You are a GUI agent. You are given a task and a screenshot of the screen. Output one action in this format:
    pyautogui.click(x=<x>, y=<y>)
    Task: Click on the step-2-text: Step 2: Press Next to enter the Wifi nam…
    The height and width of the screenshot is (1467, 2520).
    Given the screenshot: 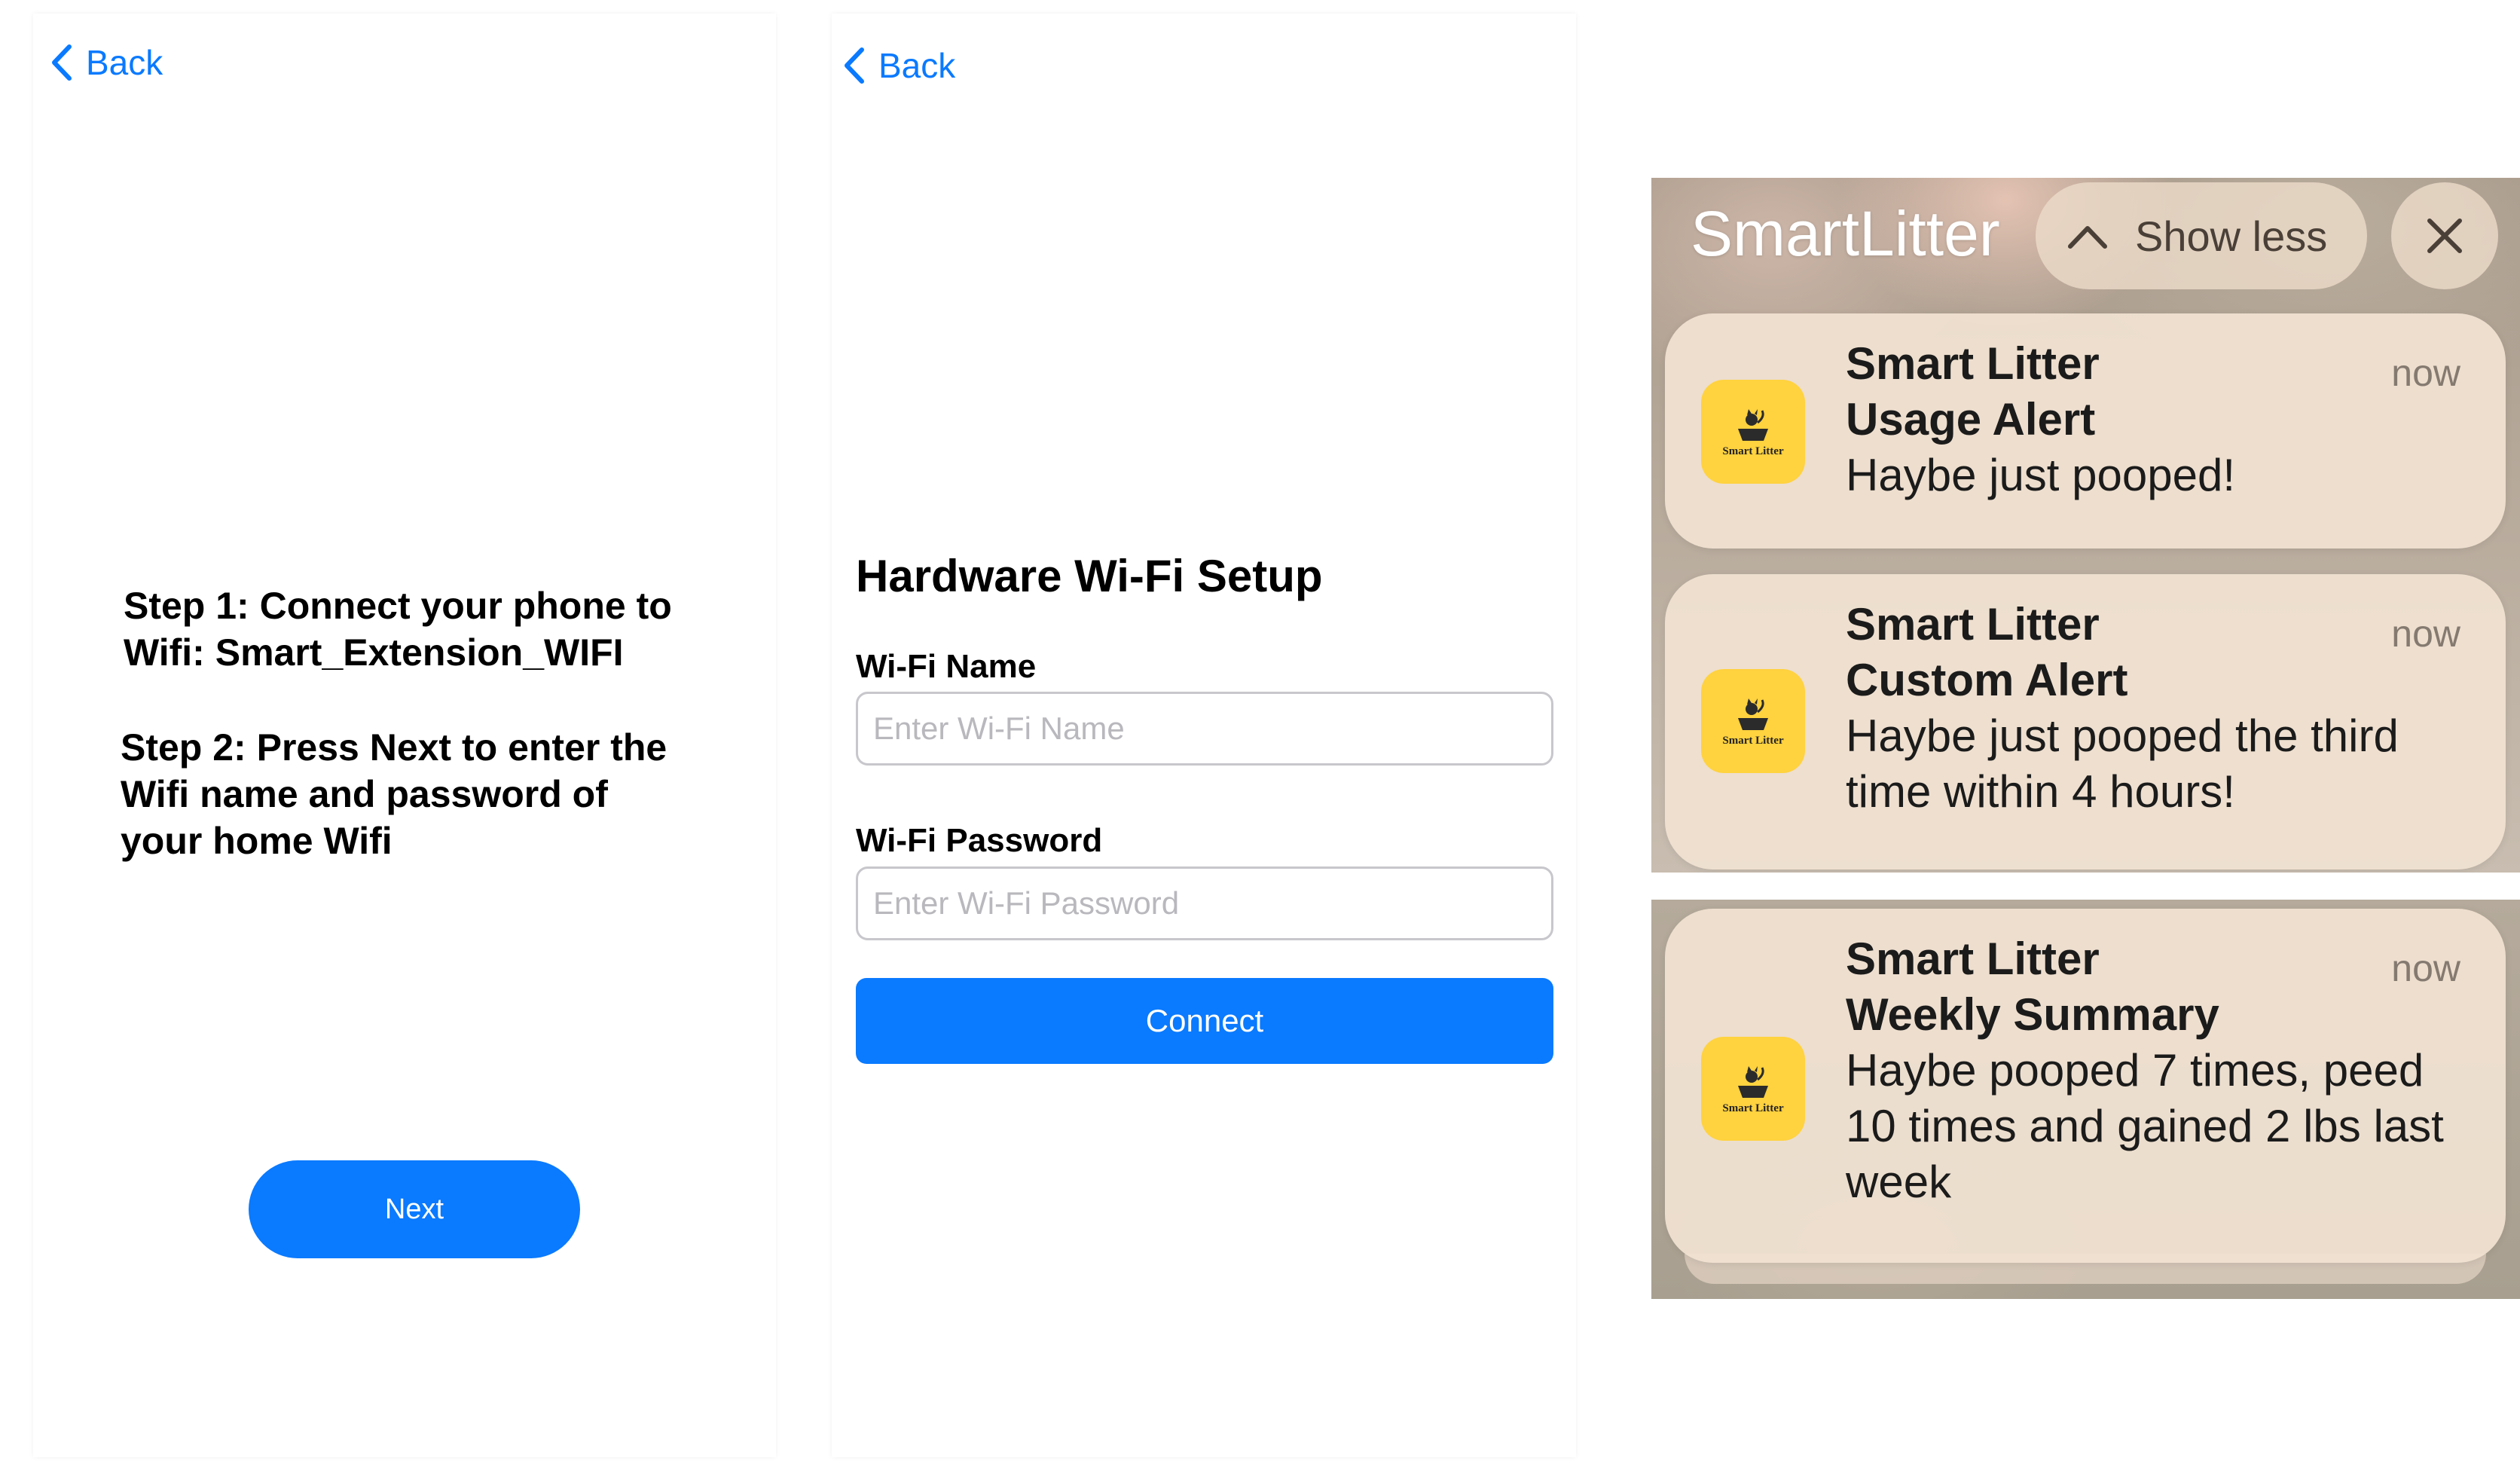 What is the action you would take?
    pyautogui.click(x=394, y=794)
    